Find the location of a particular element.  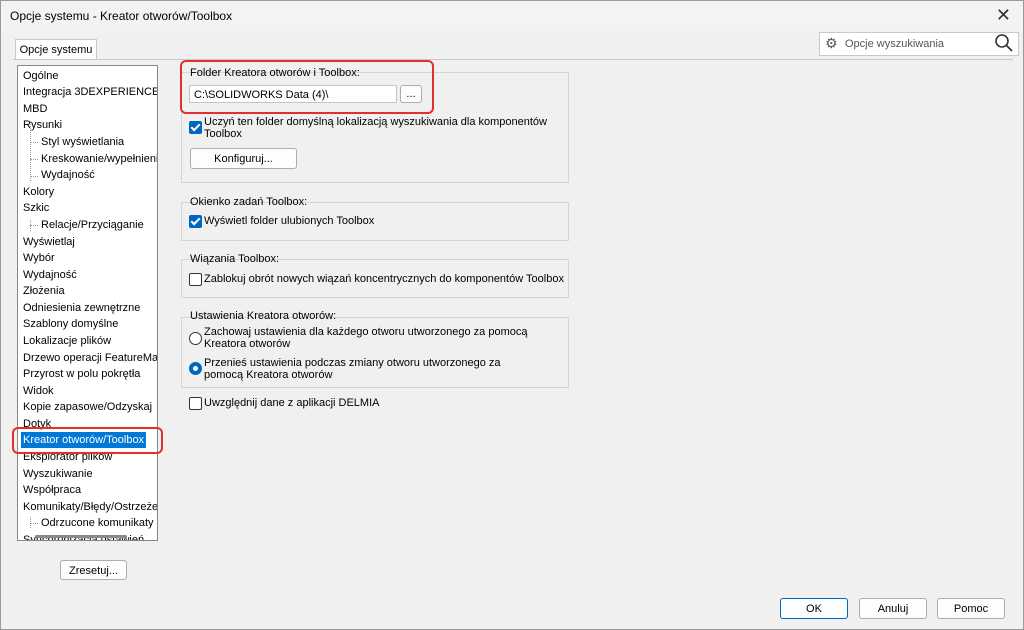

default-search-location-checkbox is located at coordinates (195, 127).